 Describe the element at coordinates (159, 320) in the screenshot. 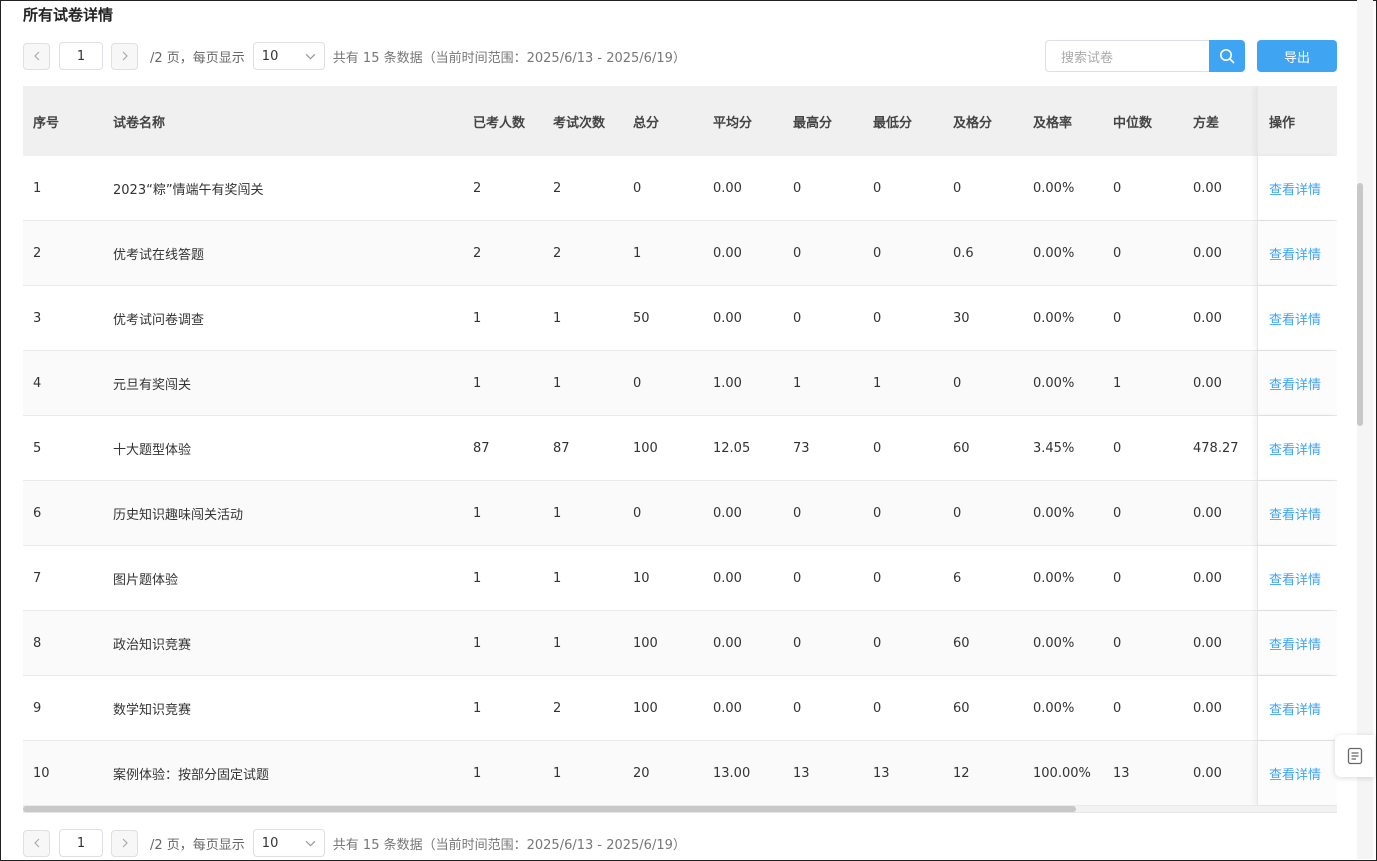

I see `cell-name: 优考试问卷调查` at that location.